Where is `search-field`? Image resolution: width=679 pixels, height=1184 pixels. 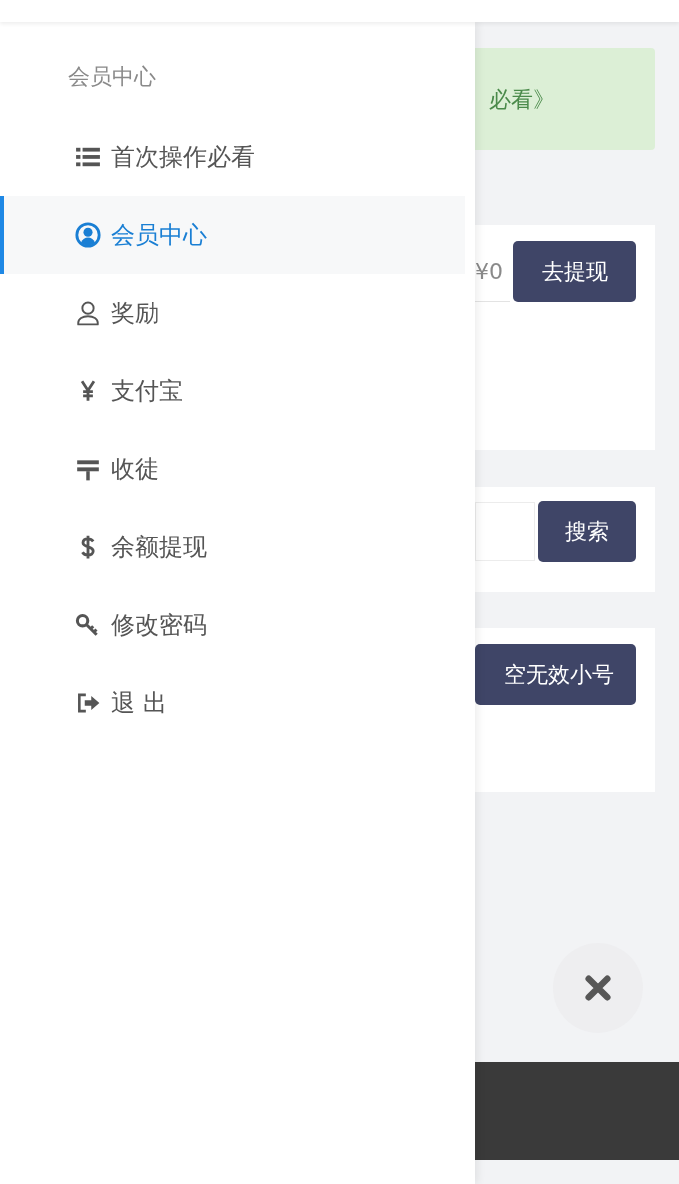
search-field is located at coordinates (505, 531).